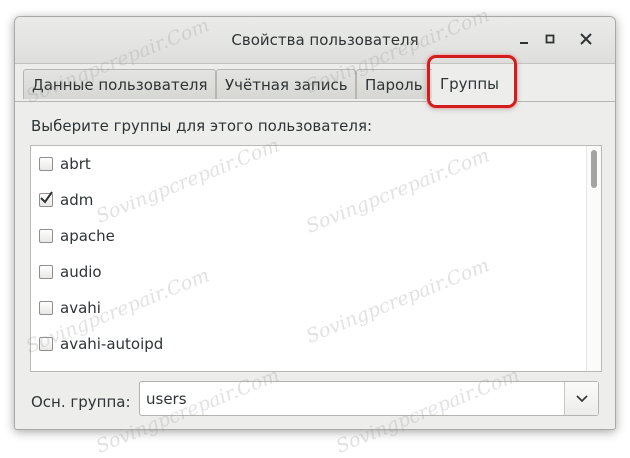  I want to click on list-item: apache, so click(309, 236).